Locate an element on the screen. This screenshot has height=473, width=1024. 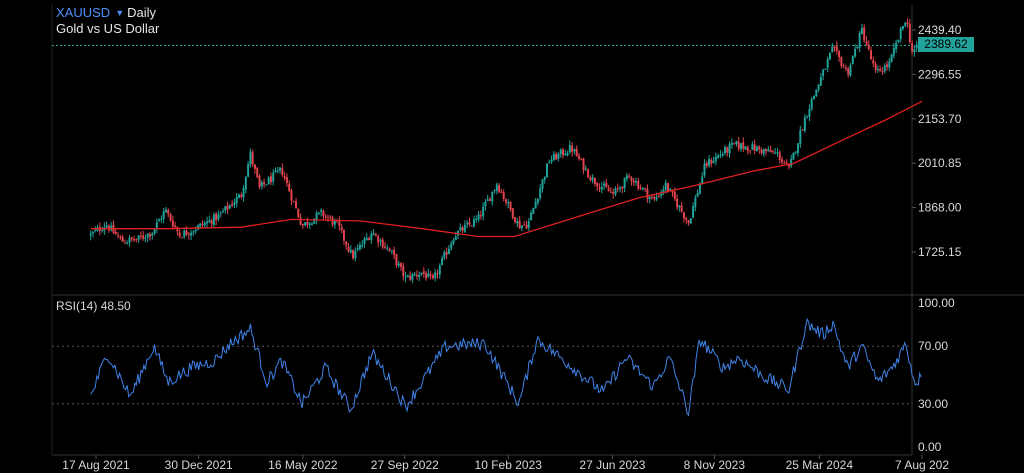
symbol-header: XAUUSD ▼ Daily is located at coordinates (106, 12).